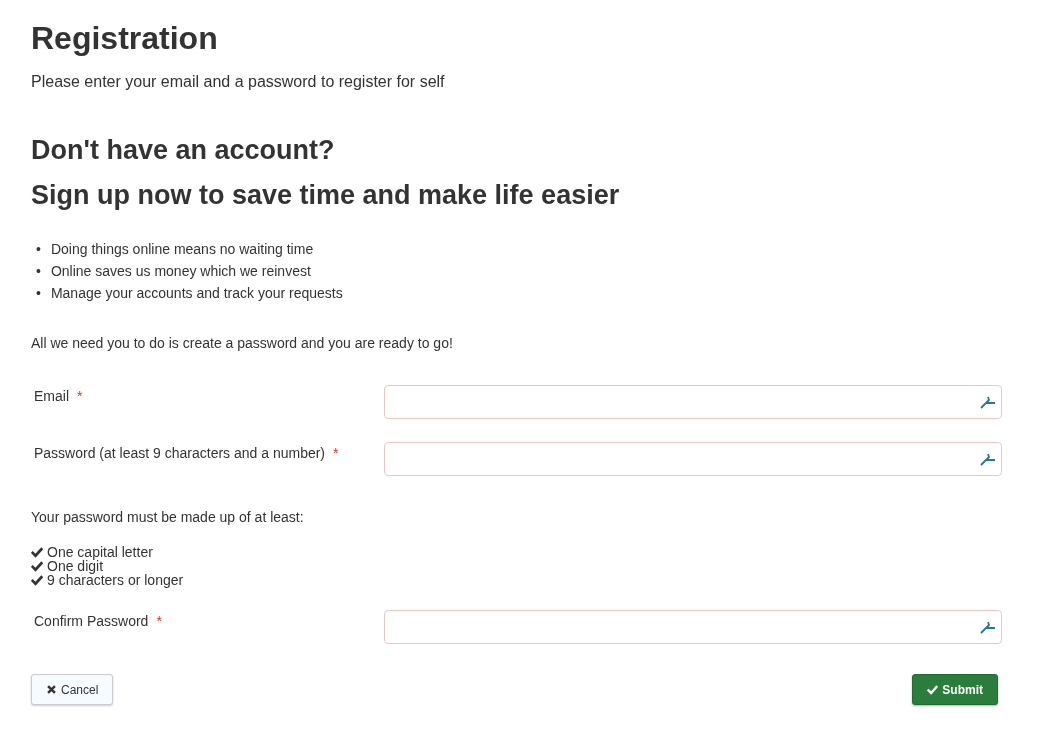  What do you see at coordinates (115, 580) in the screenshot?
I see `rule-text: 9 characters or longer` at bounding box center [115, 580].